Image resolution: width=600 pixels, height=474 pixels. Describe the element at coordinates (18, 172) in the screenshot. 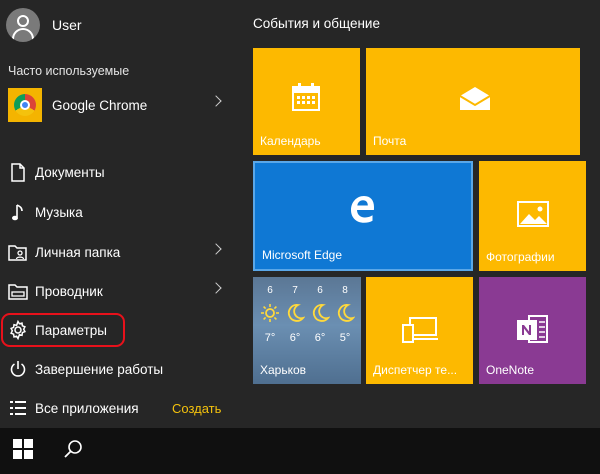

I see `document-icon` at that location.